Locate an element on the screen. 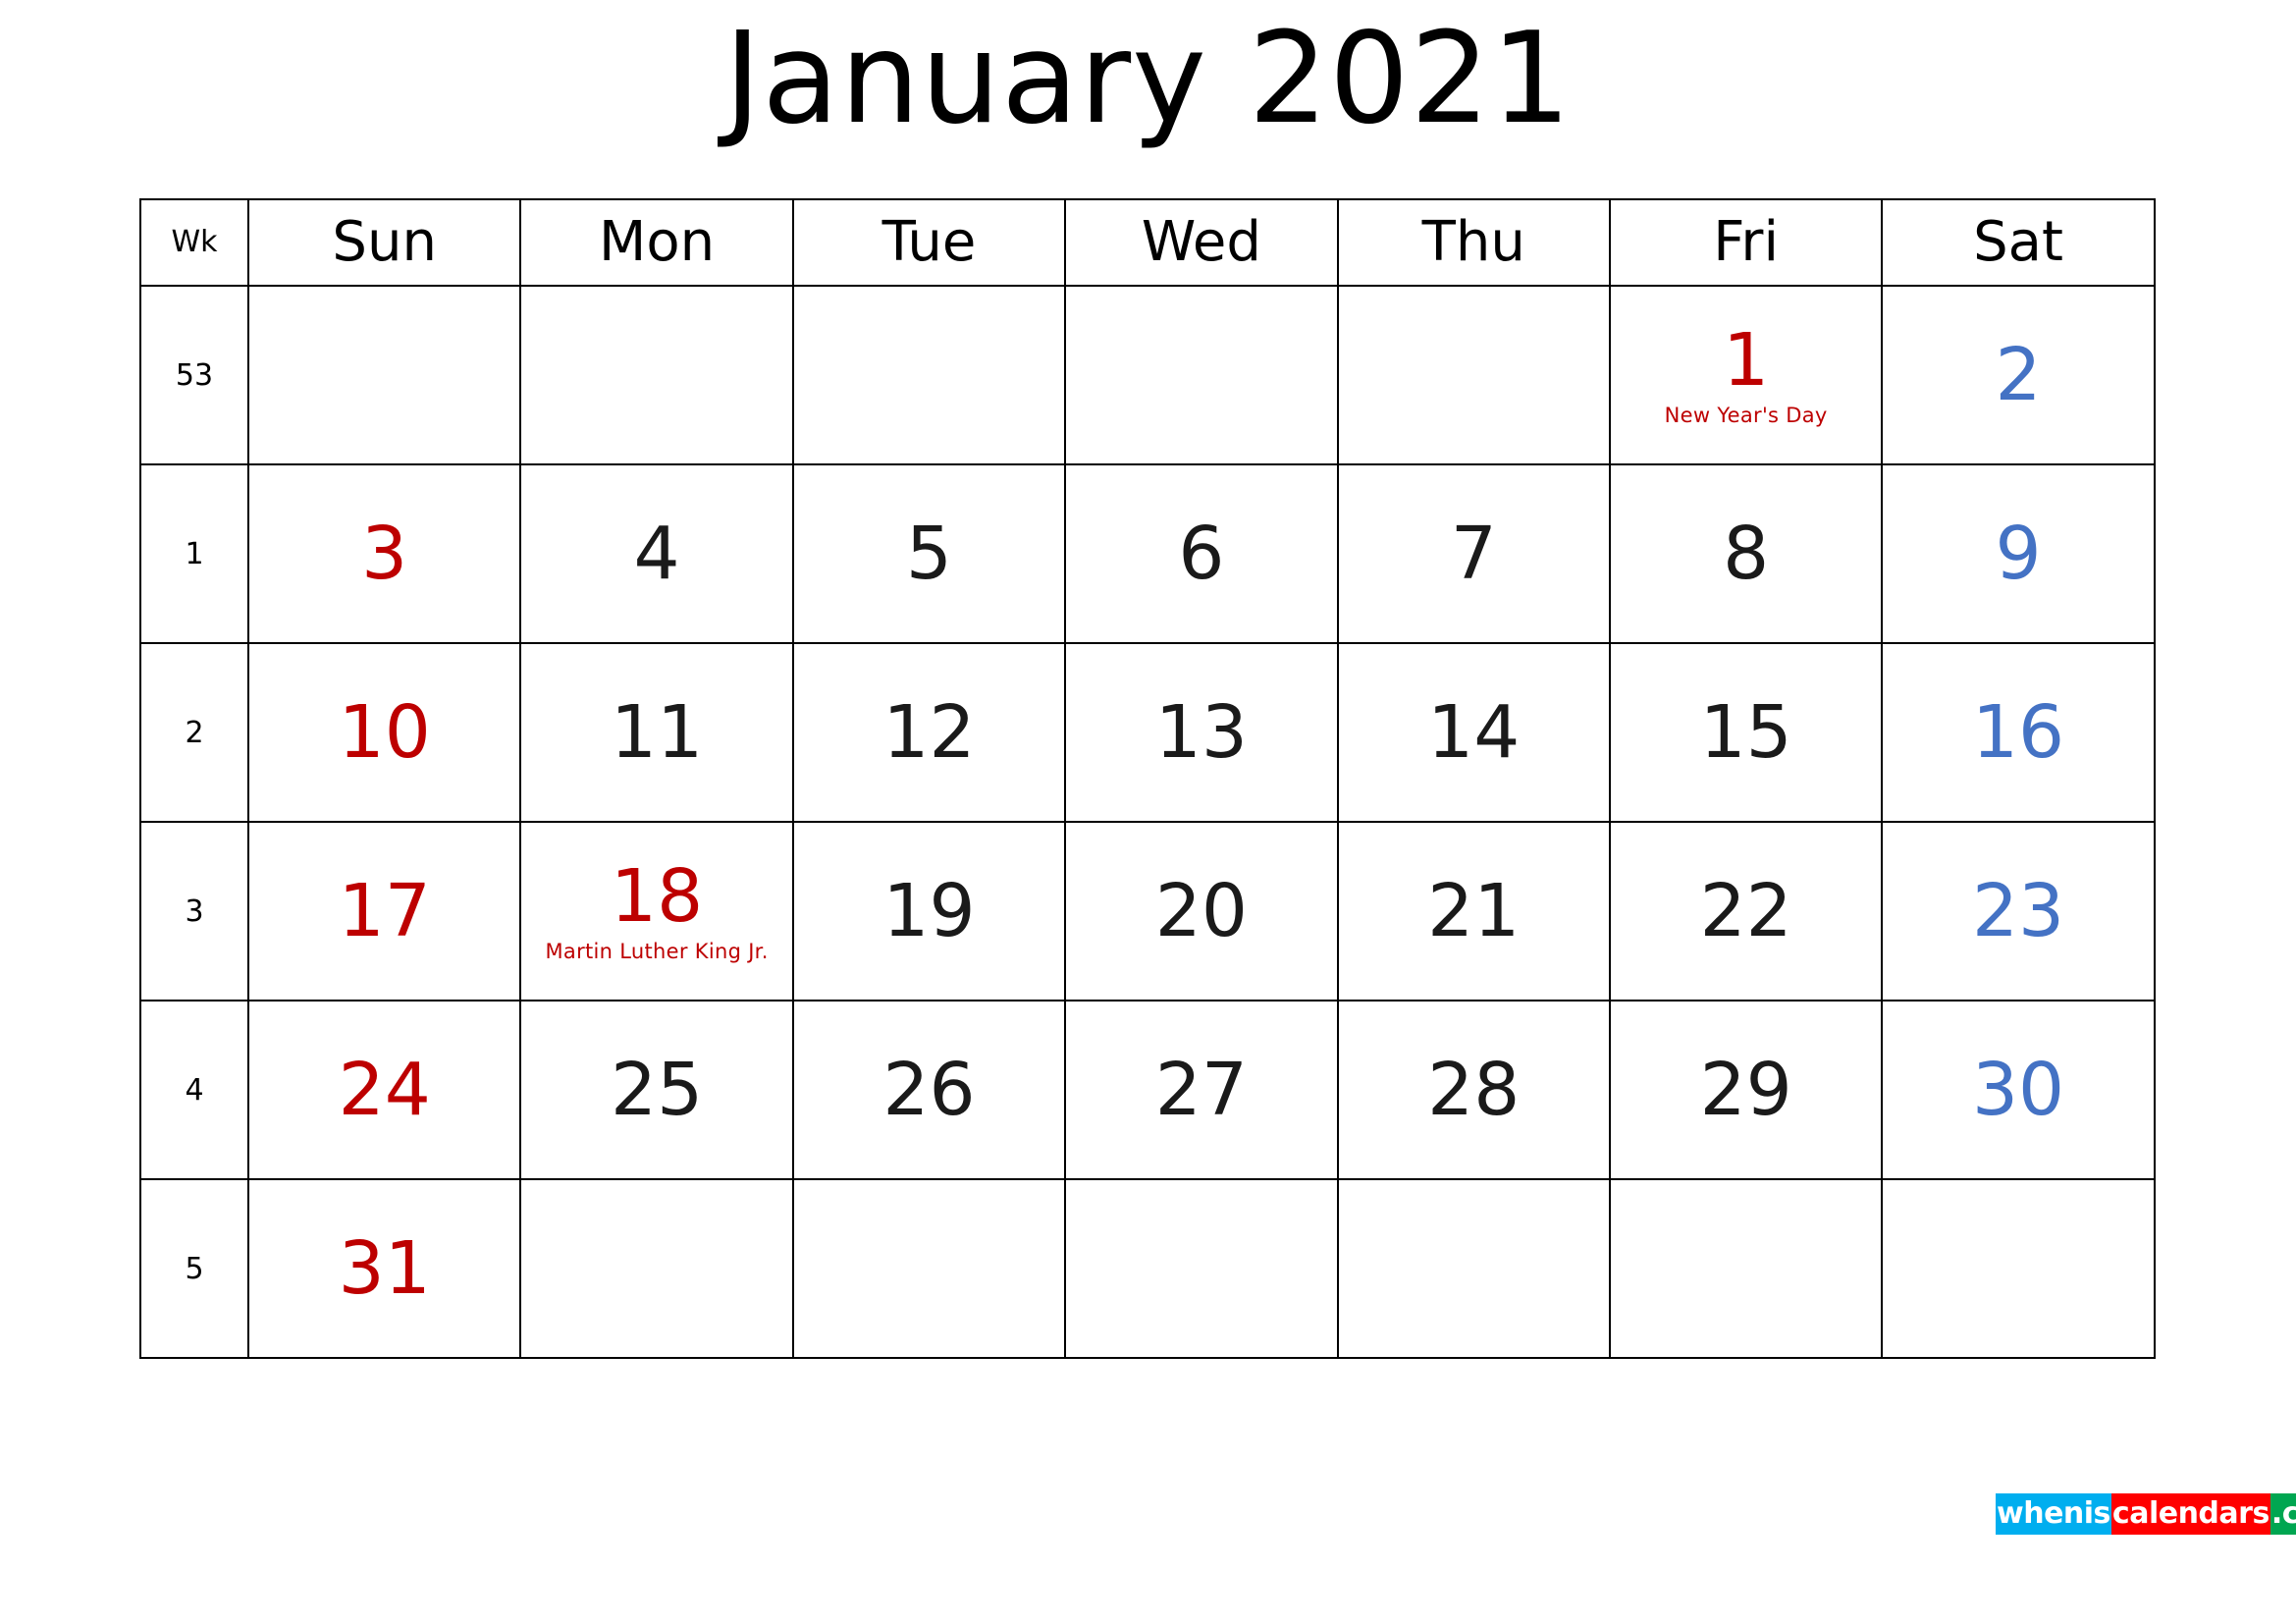  day-number: 22 is located at coordinates (1745, 911).